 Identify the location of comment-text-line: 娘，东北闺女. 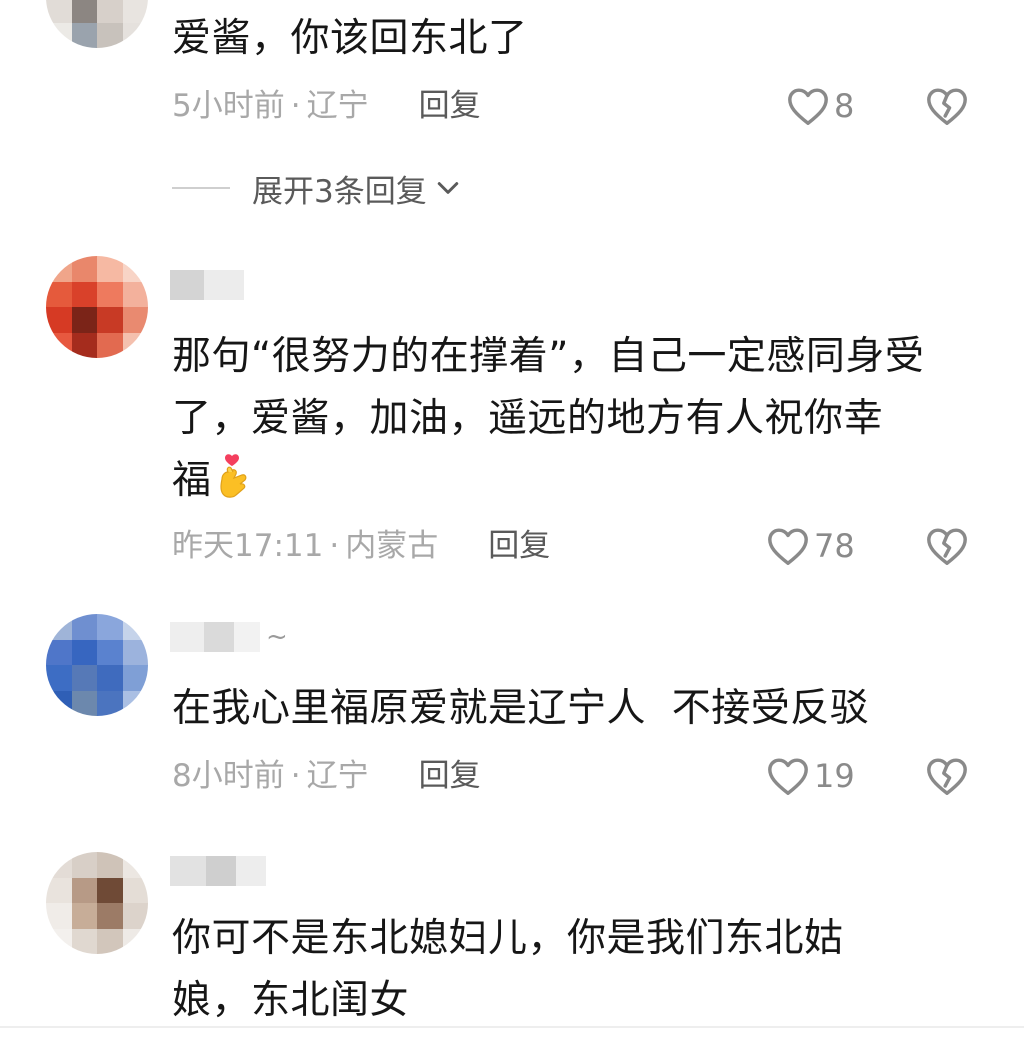
(291, 1000).